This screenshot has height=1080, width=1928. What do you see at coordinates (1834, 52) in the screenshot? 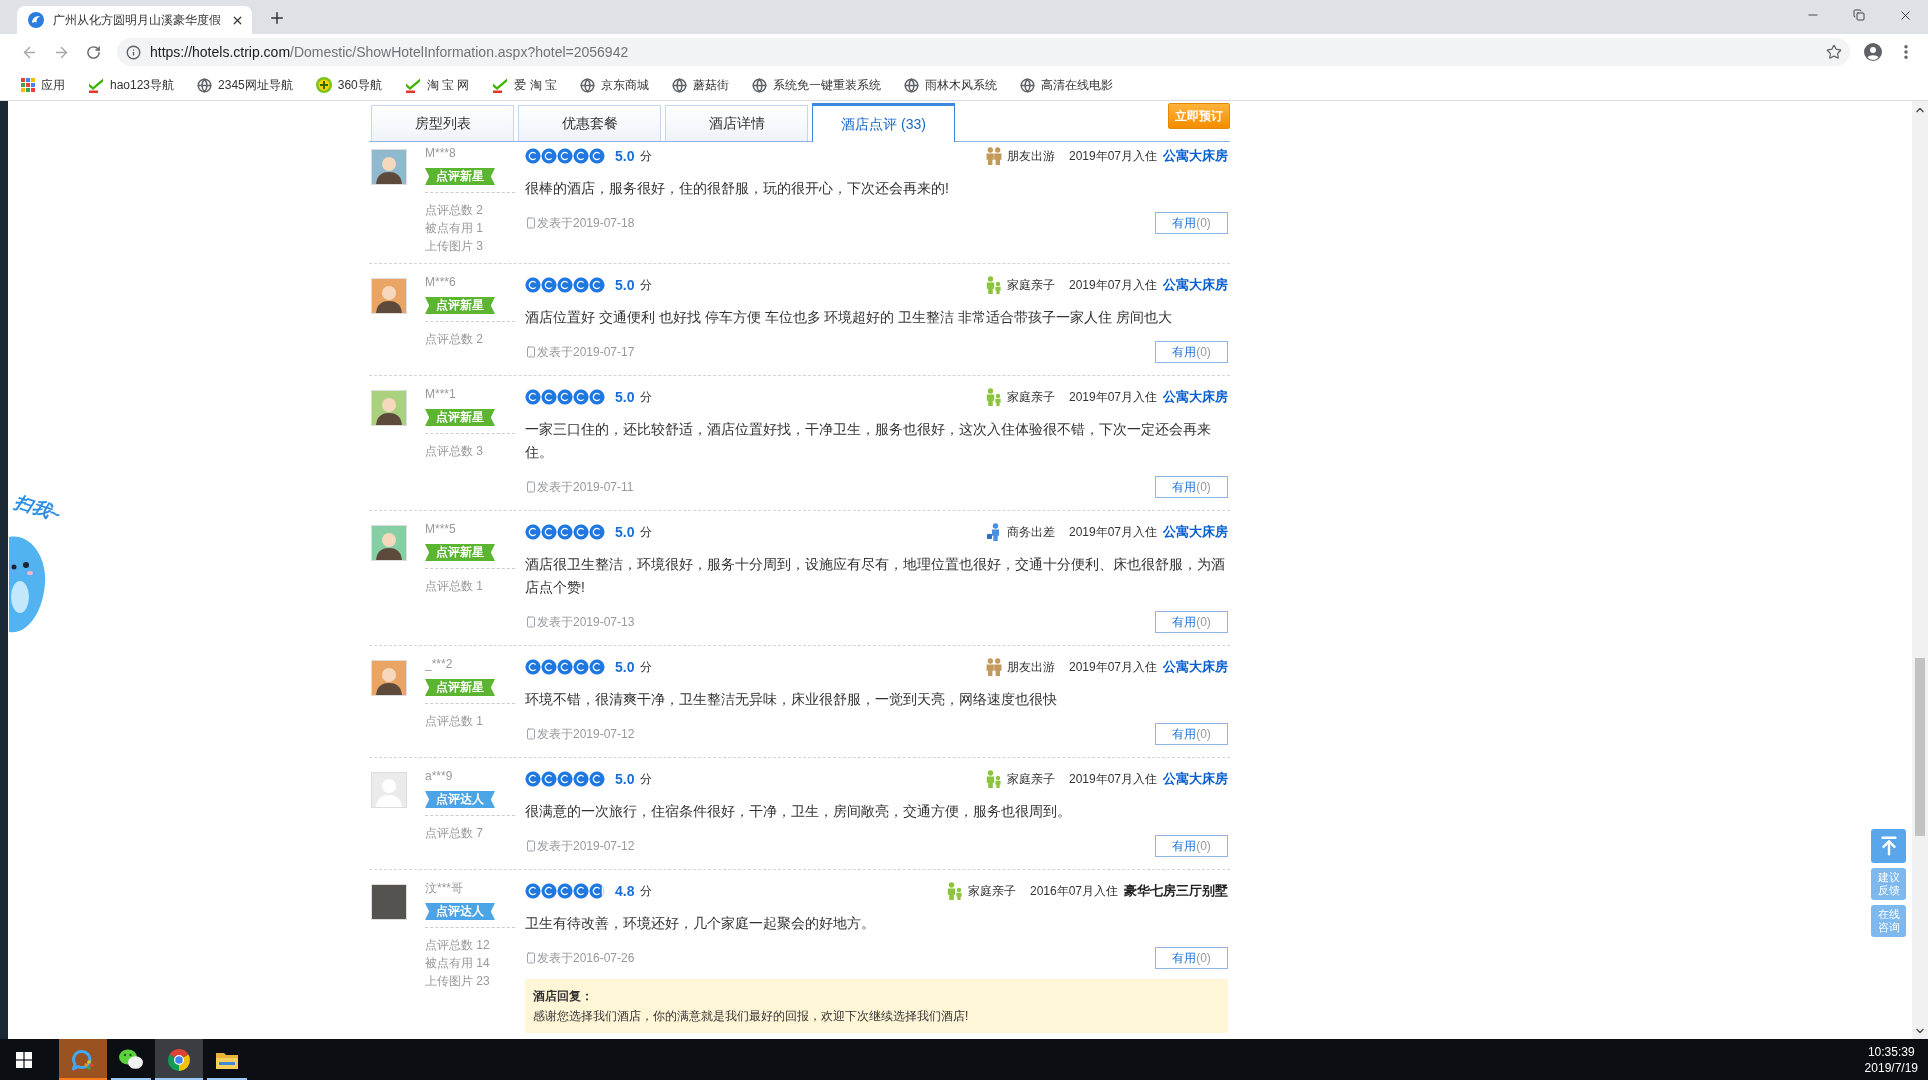
I see `bookmark-star-icon` at bounding box center [1834, 52].